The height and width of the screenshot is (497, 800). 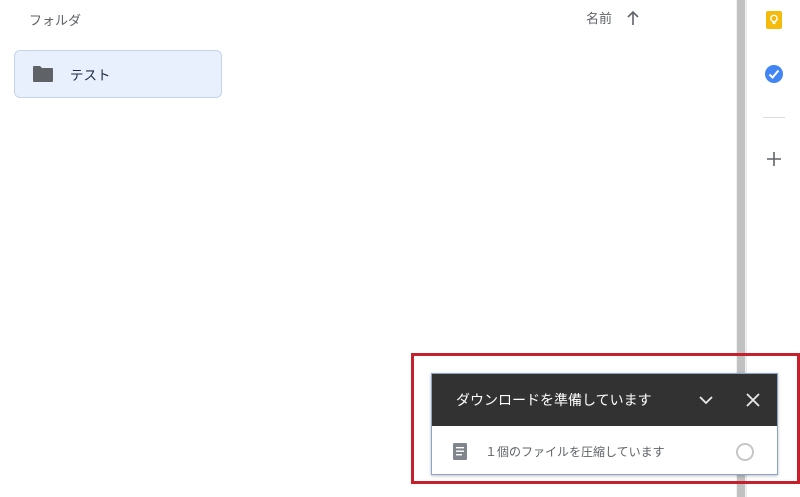 I want to click on close-icon, so click(x=753, y=400).